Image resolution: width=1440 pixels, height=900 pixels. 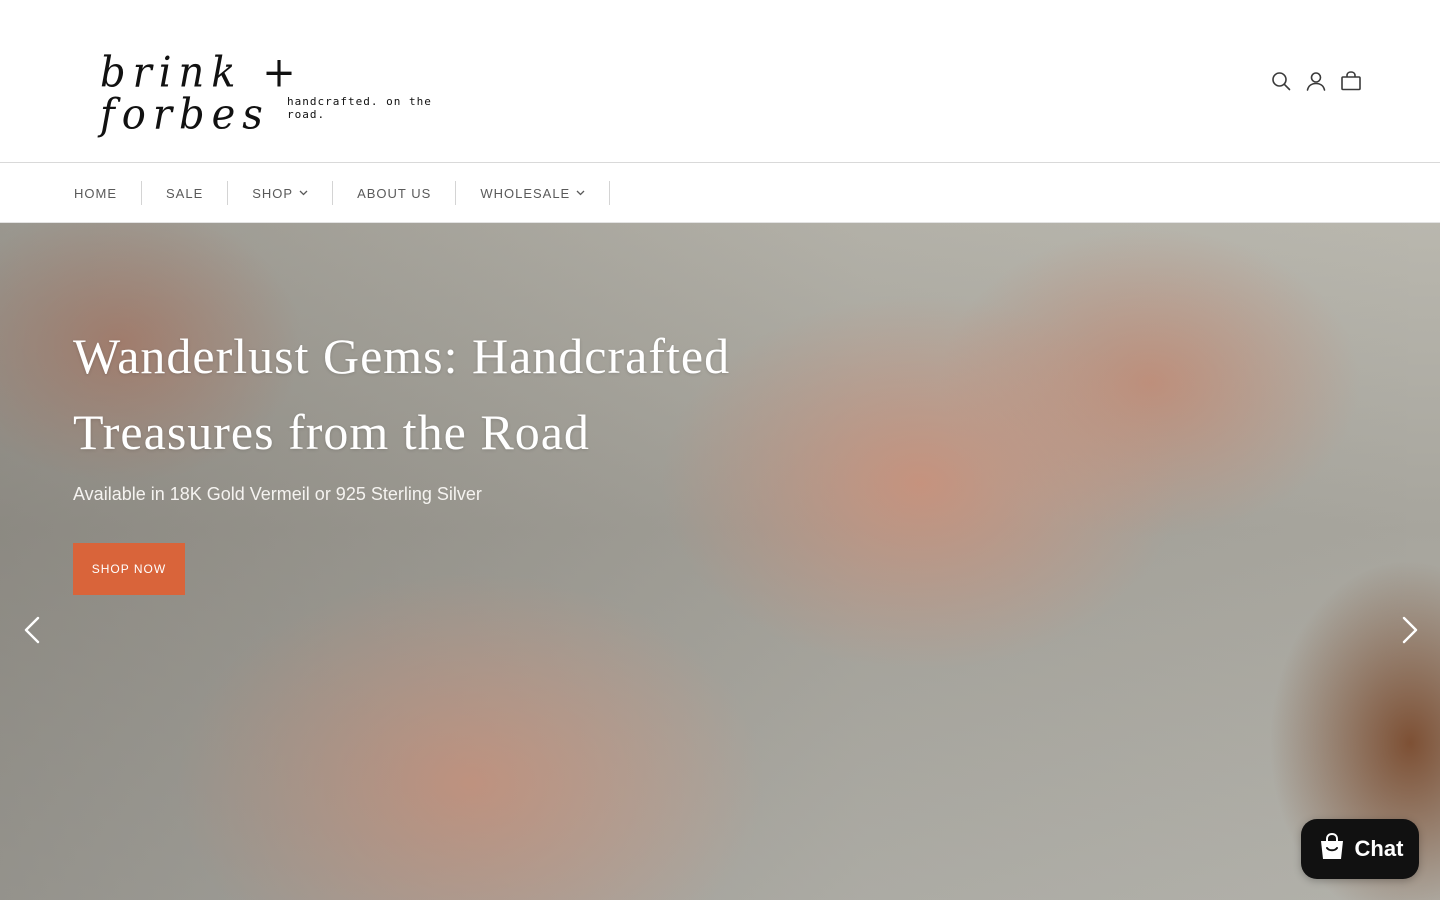 I want to click on chat-button: Chat, so click(x=1360, y=849).